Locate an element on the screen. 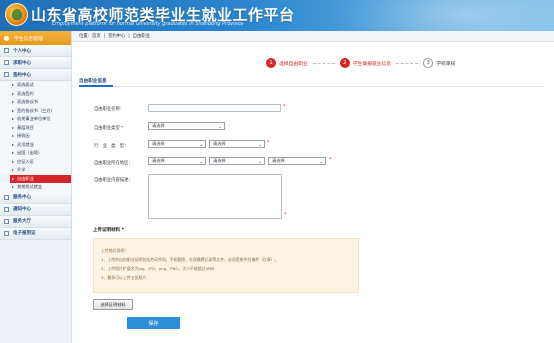 Image resolution: width=554 pixels, height=343 pixels. sidebar-subitem: 灵活就业 is located at coordinates (35, 144).